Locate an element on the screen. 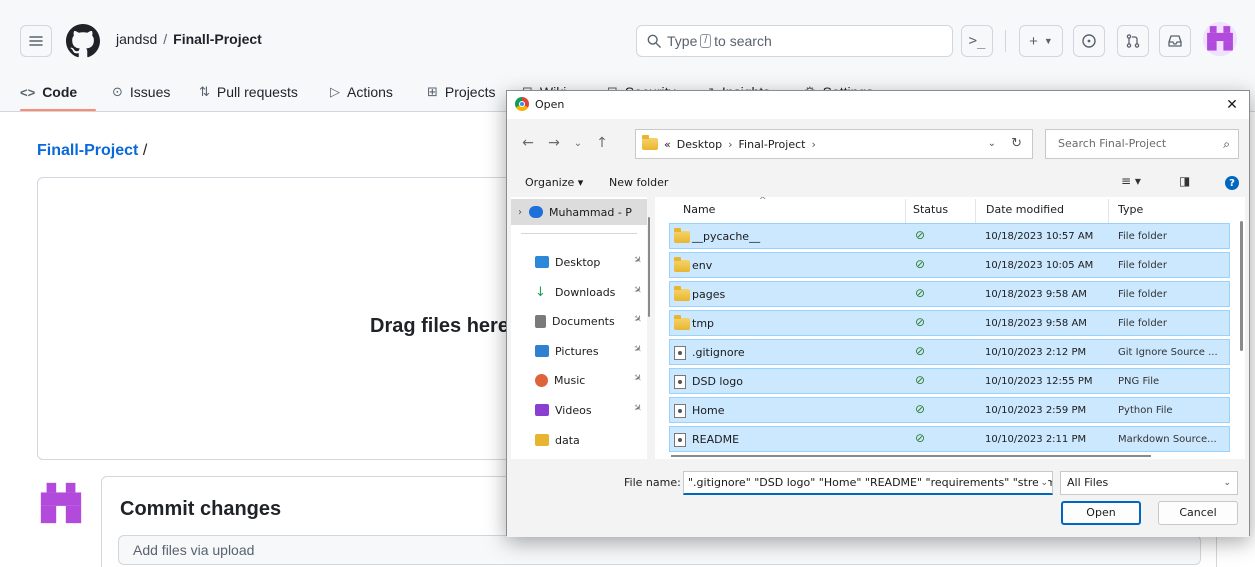  menu-button is located at coordinates (36, 41).